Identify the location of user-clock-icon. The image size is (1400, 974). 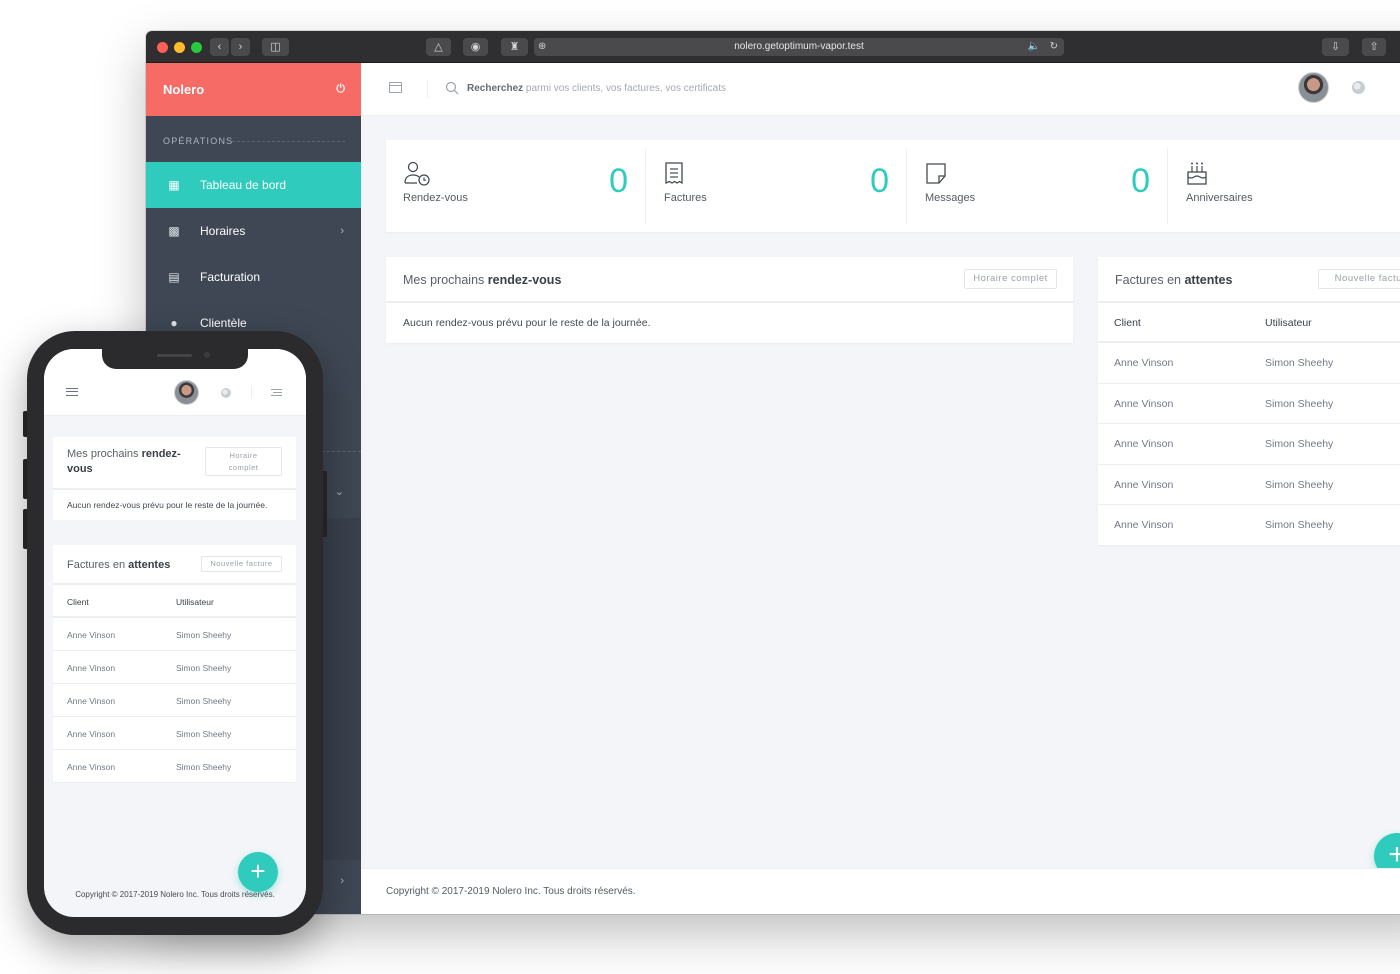
(417, 173).